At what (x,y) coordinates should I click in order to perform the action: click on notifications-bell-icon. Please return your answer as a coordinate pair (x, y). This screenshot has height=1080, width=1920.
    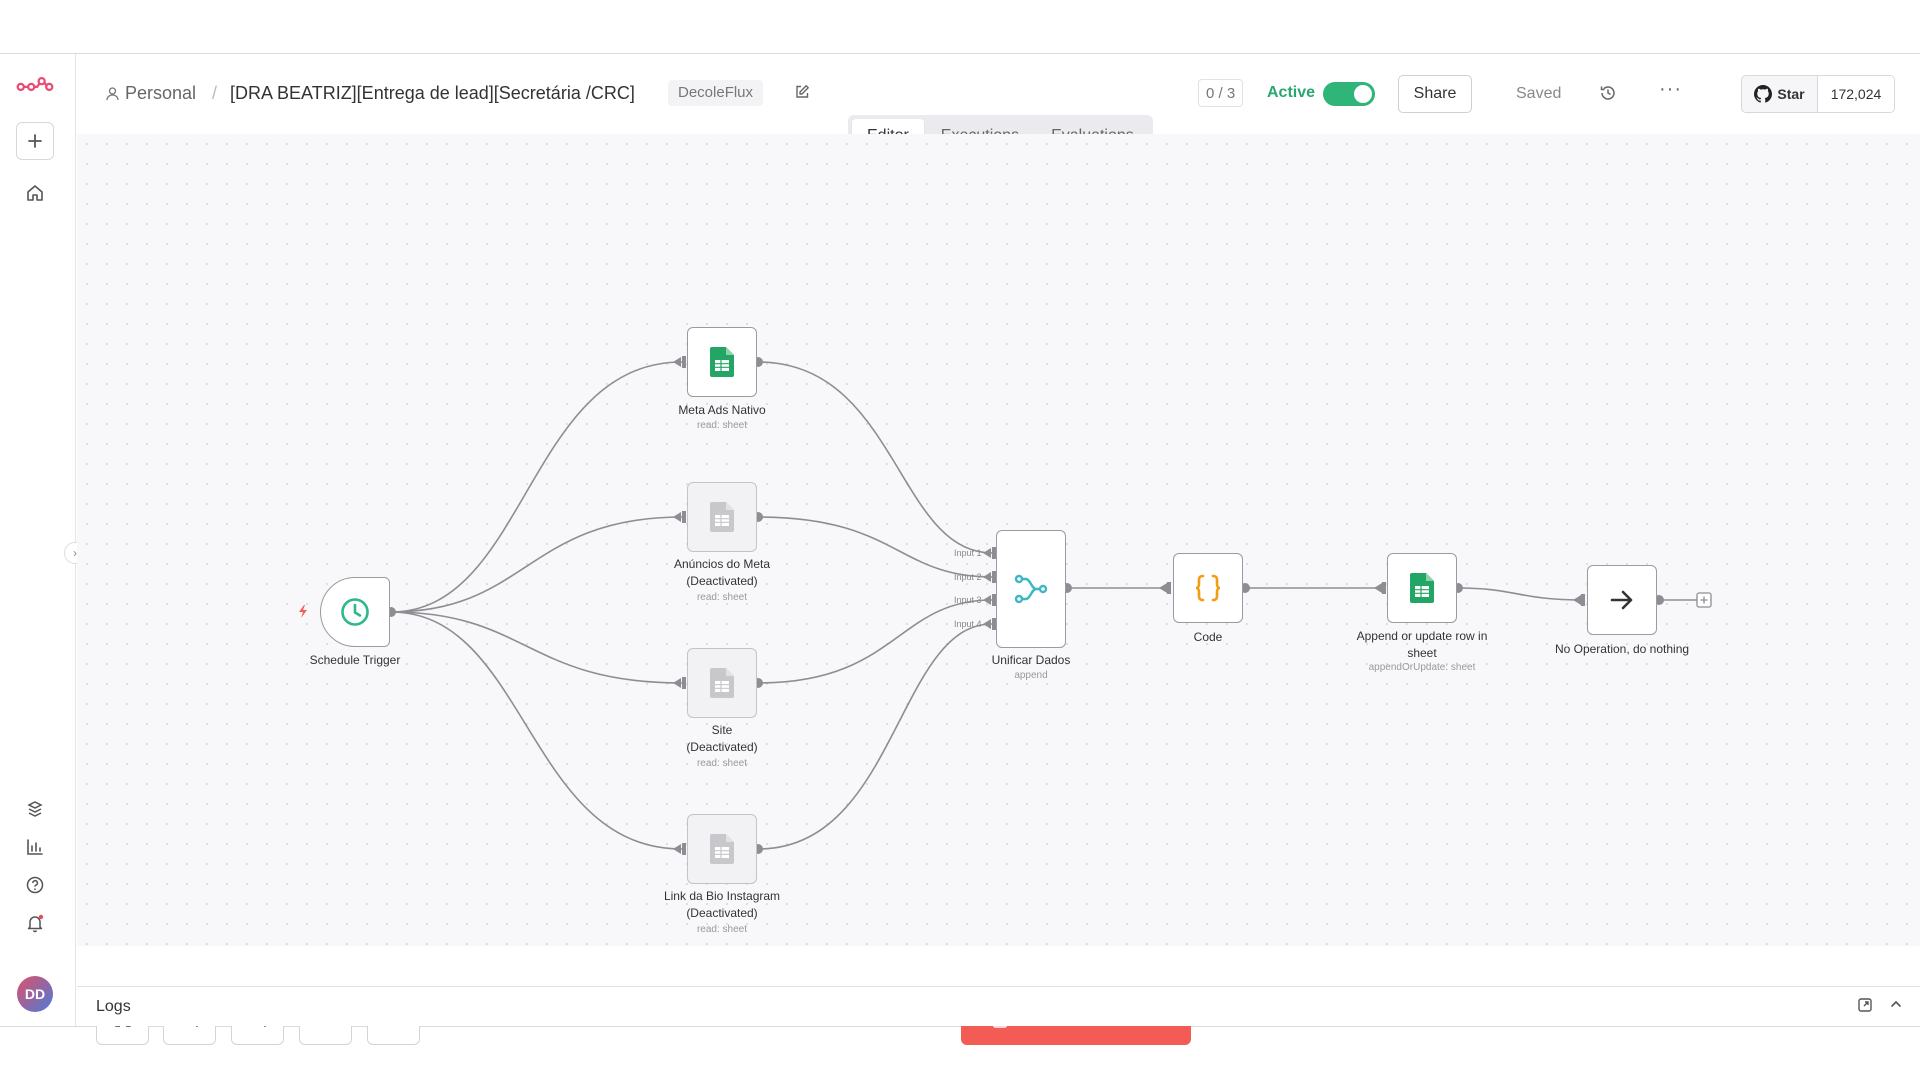
    Looking at the image, I should click on (35, 923).